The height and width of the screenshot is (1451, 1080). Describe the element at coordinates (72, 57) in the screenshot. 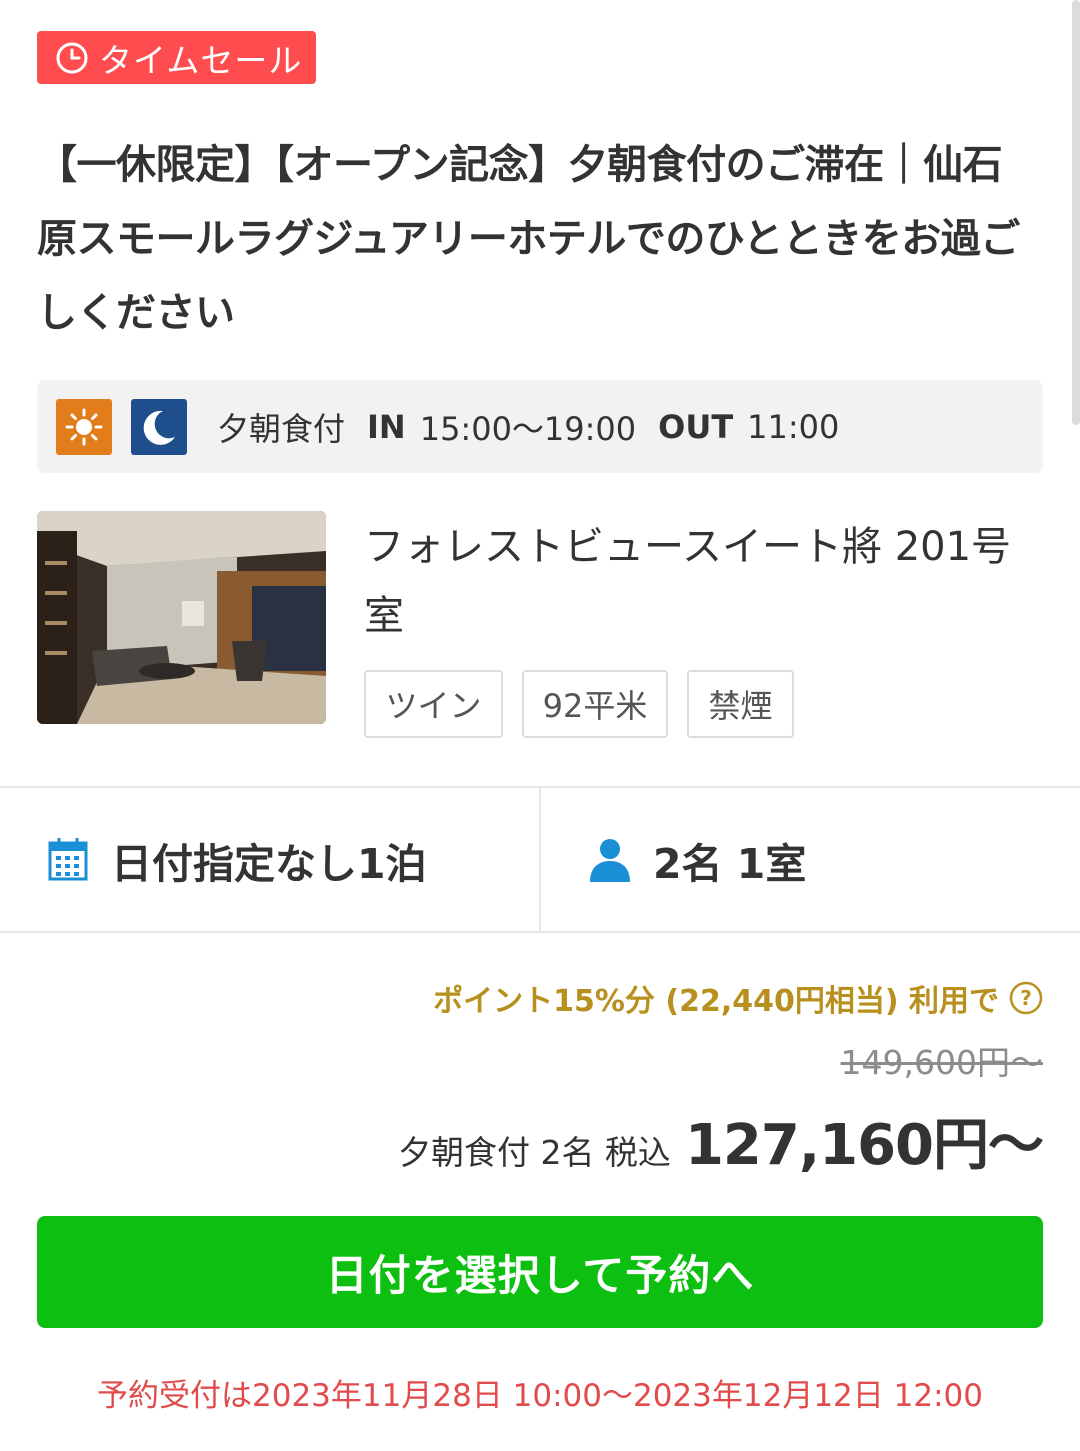

I see `clock-icon` at that location.